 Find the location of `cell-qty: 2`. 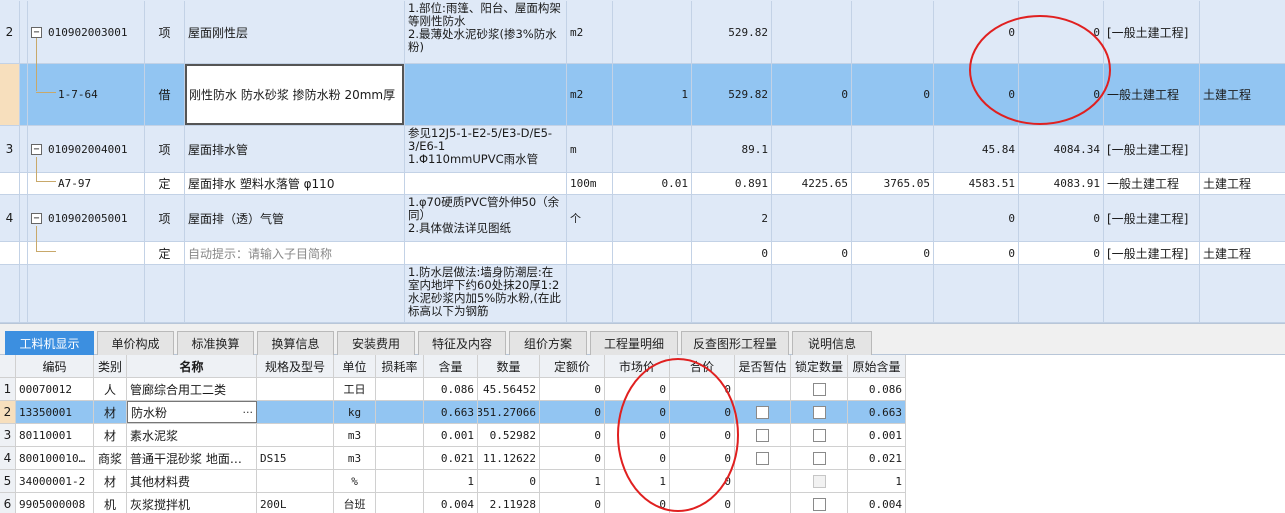

cell-qty: 2 is located at coordinates (732, 218).